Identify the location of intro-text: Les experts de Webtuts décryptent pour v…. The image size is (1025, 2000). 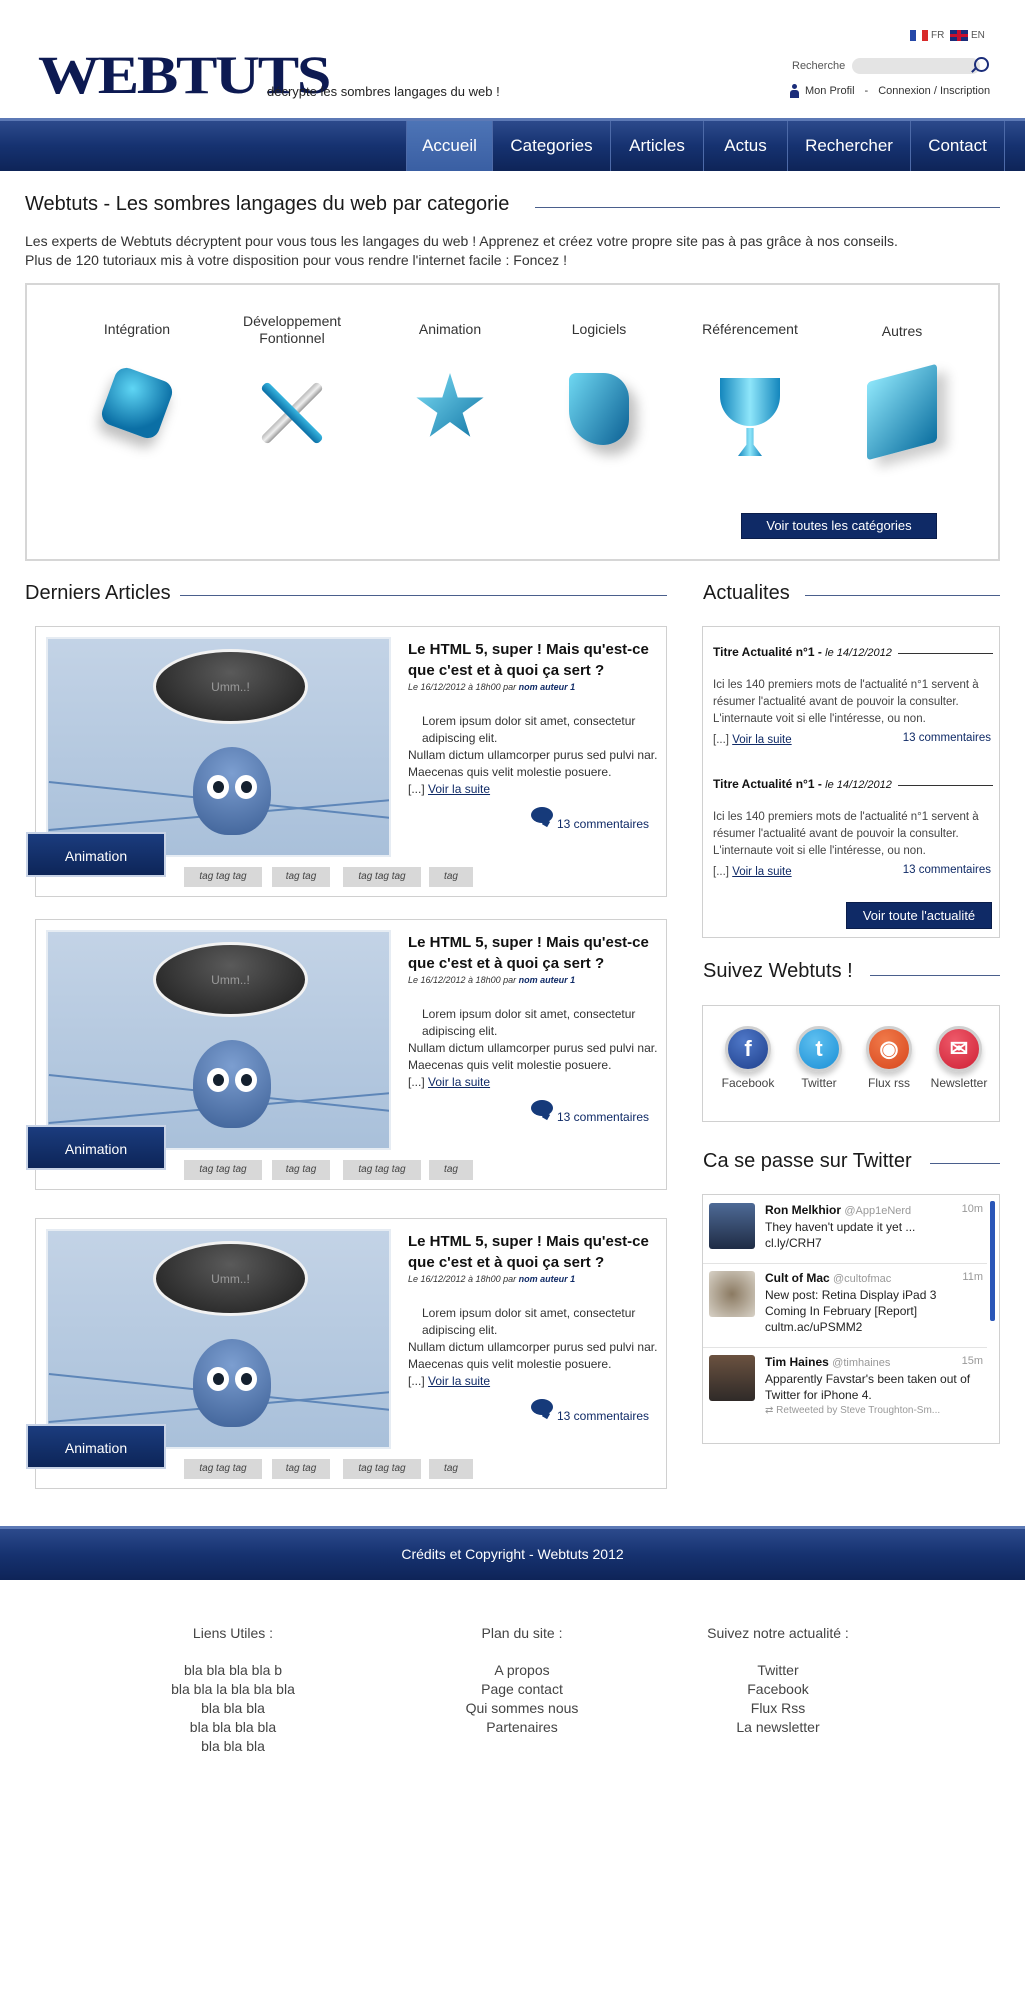
(505, 251).